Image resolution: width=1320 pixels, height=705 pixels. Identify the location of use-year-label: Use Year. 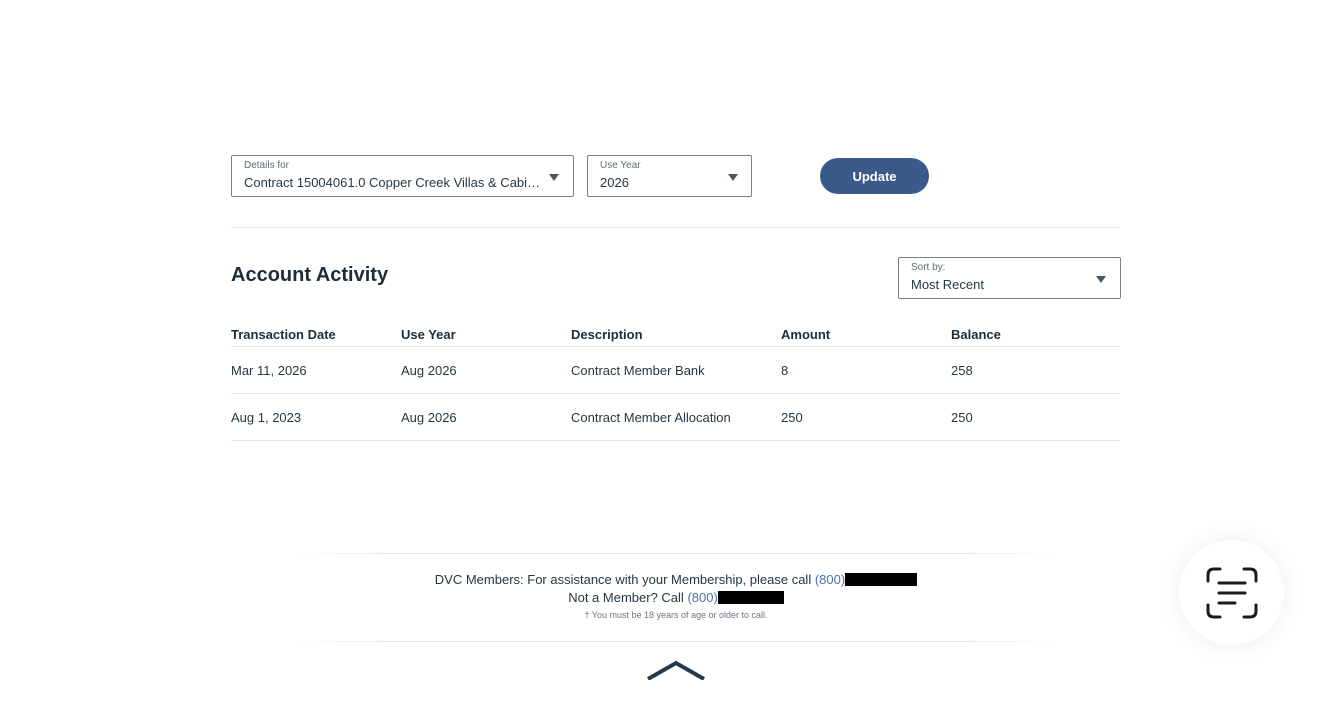
(620, 165).